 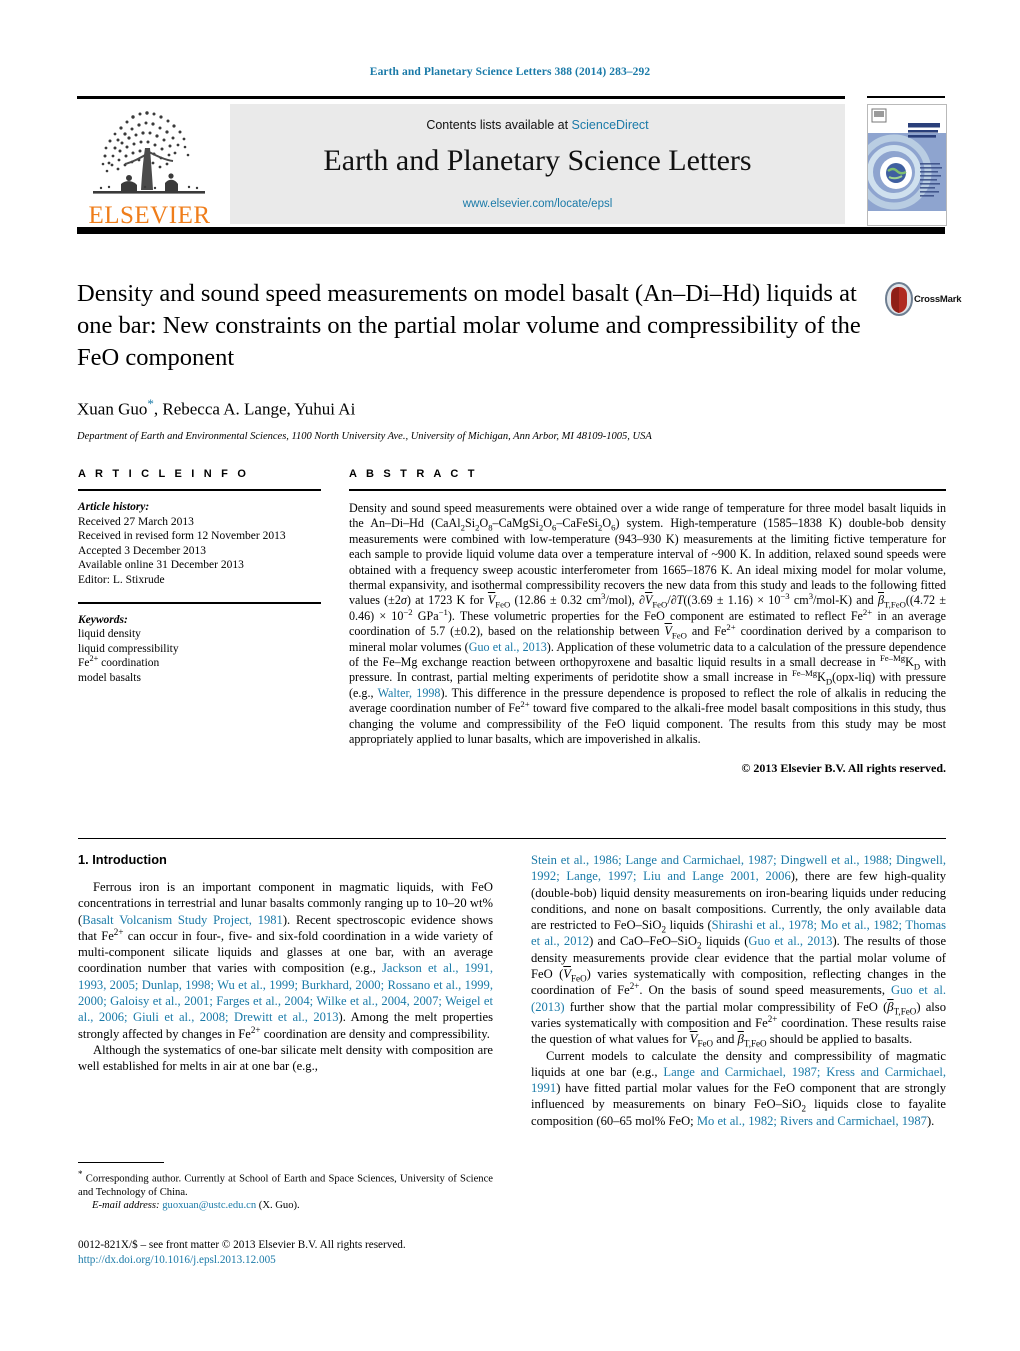 I want to click on history-item: Editor: L. Stixrude, so click(x=121, y=579).